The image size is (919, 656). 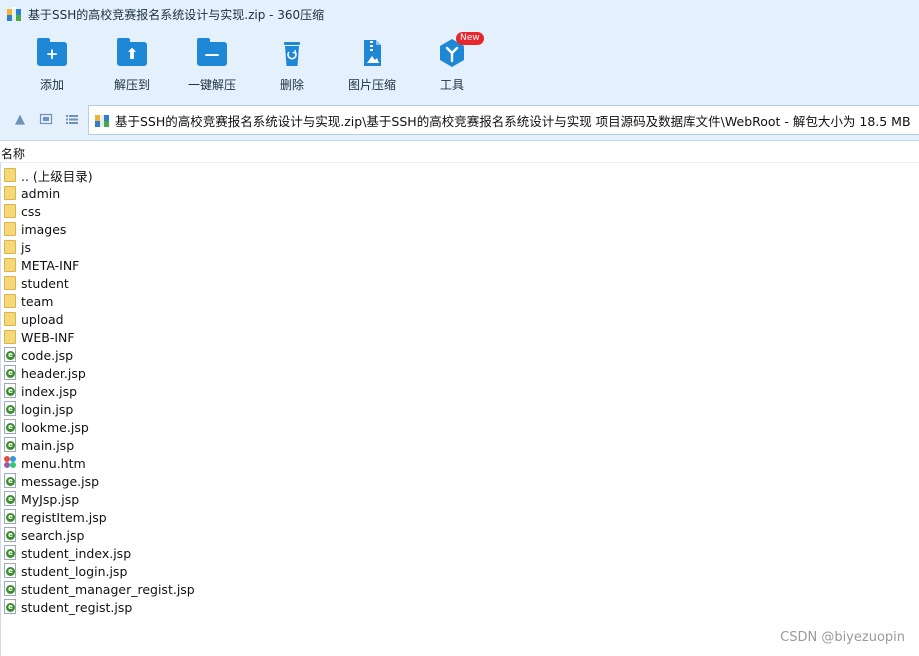 I want to click on file-name: images, so click(x=44, y=229).